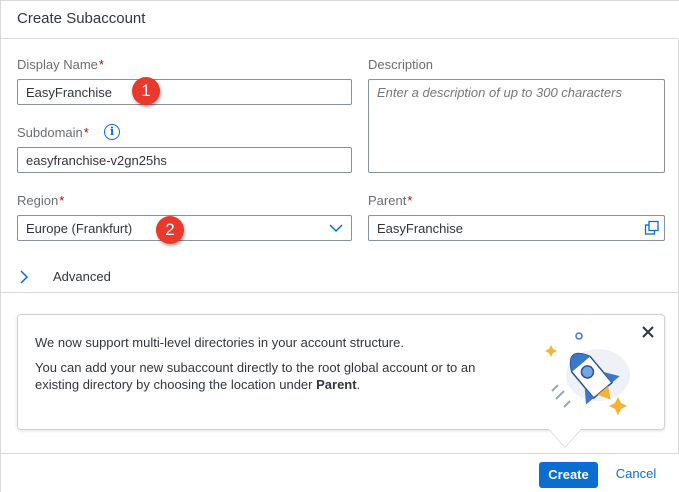  I want to click on panel-pointer, so click(565, 438).